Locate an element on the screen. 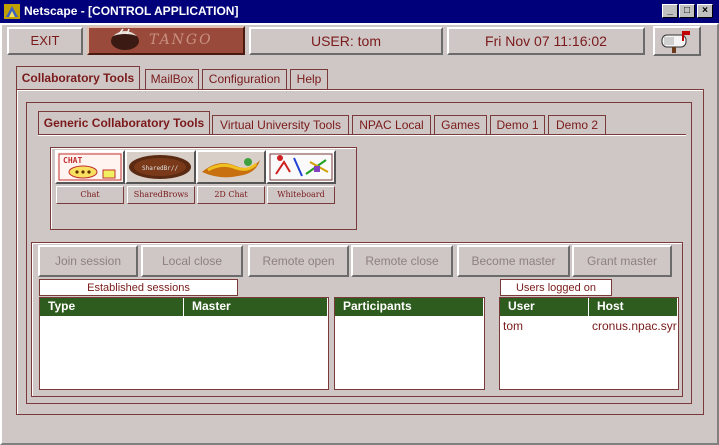  join-session-button: Join session is located at coordinates (88, 261).